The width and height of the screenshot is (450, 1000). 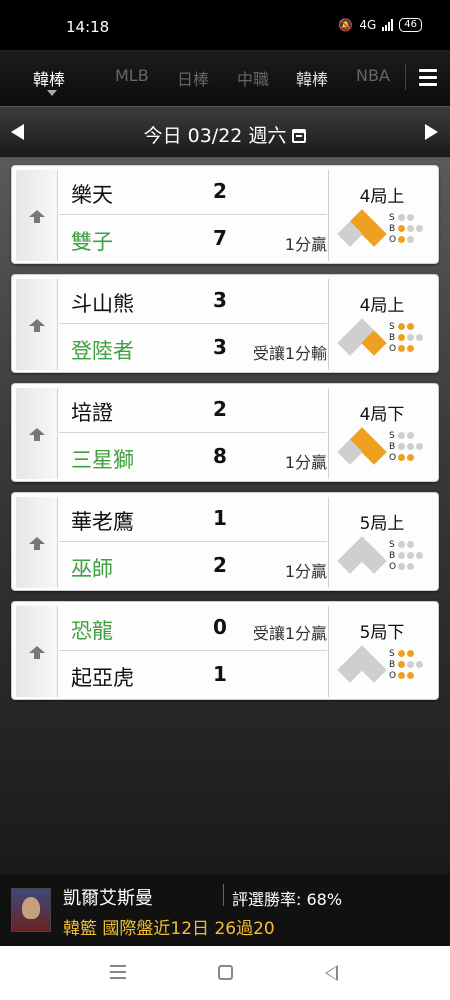 I want to click on team-score: 7, so click(x=220, y=238).